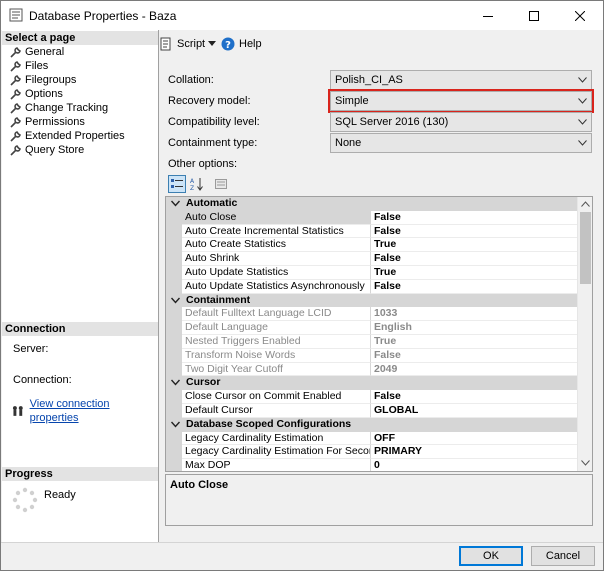 This screenshot has height=571, width=604. What do you see at coordinates (371, 383) in the screenshot?
I see `grid-category: Cursor` at bounding box center [371, 383].